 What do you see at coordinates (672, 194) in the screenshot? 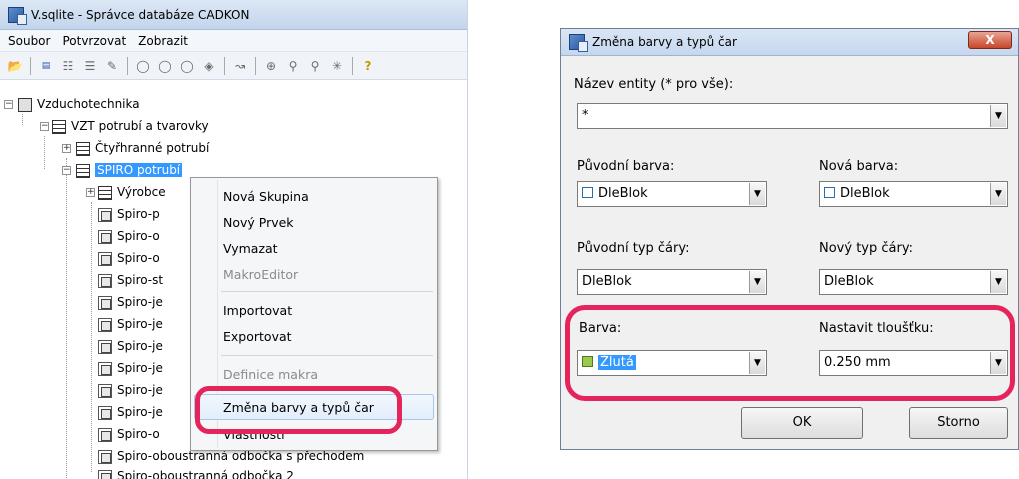
I see `orig-color-combo: DleBlok ▼` at bounding box center [672, 194].